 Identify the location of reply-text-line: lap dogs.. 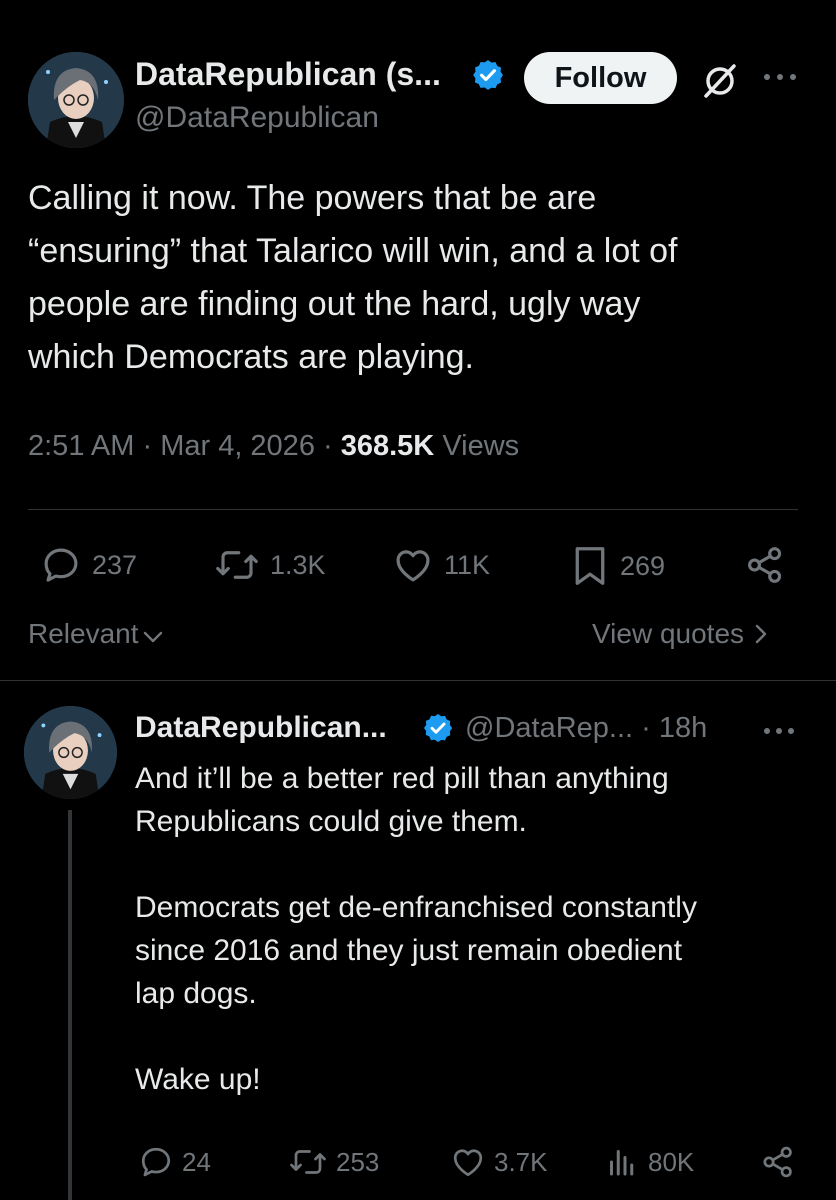
(196, 993).